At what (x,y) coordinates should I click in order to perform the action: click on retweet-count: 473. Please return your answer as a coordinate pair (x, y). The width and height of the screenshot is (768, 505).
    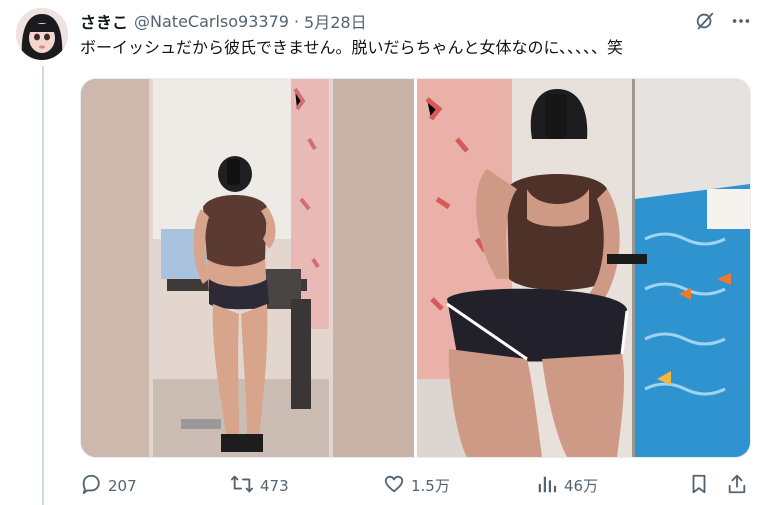
    Looking at the image, I should click on (274, 486).